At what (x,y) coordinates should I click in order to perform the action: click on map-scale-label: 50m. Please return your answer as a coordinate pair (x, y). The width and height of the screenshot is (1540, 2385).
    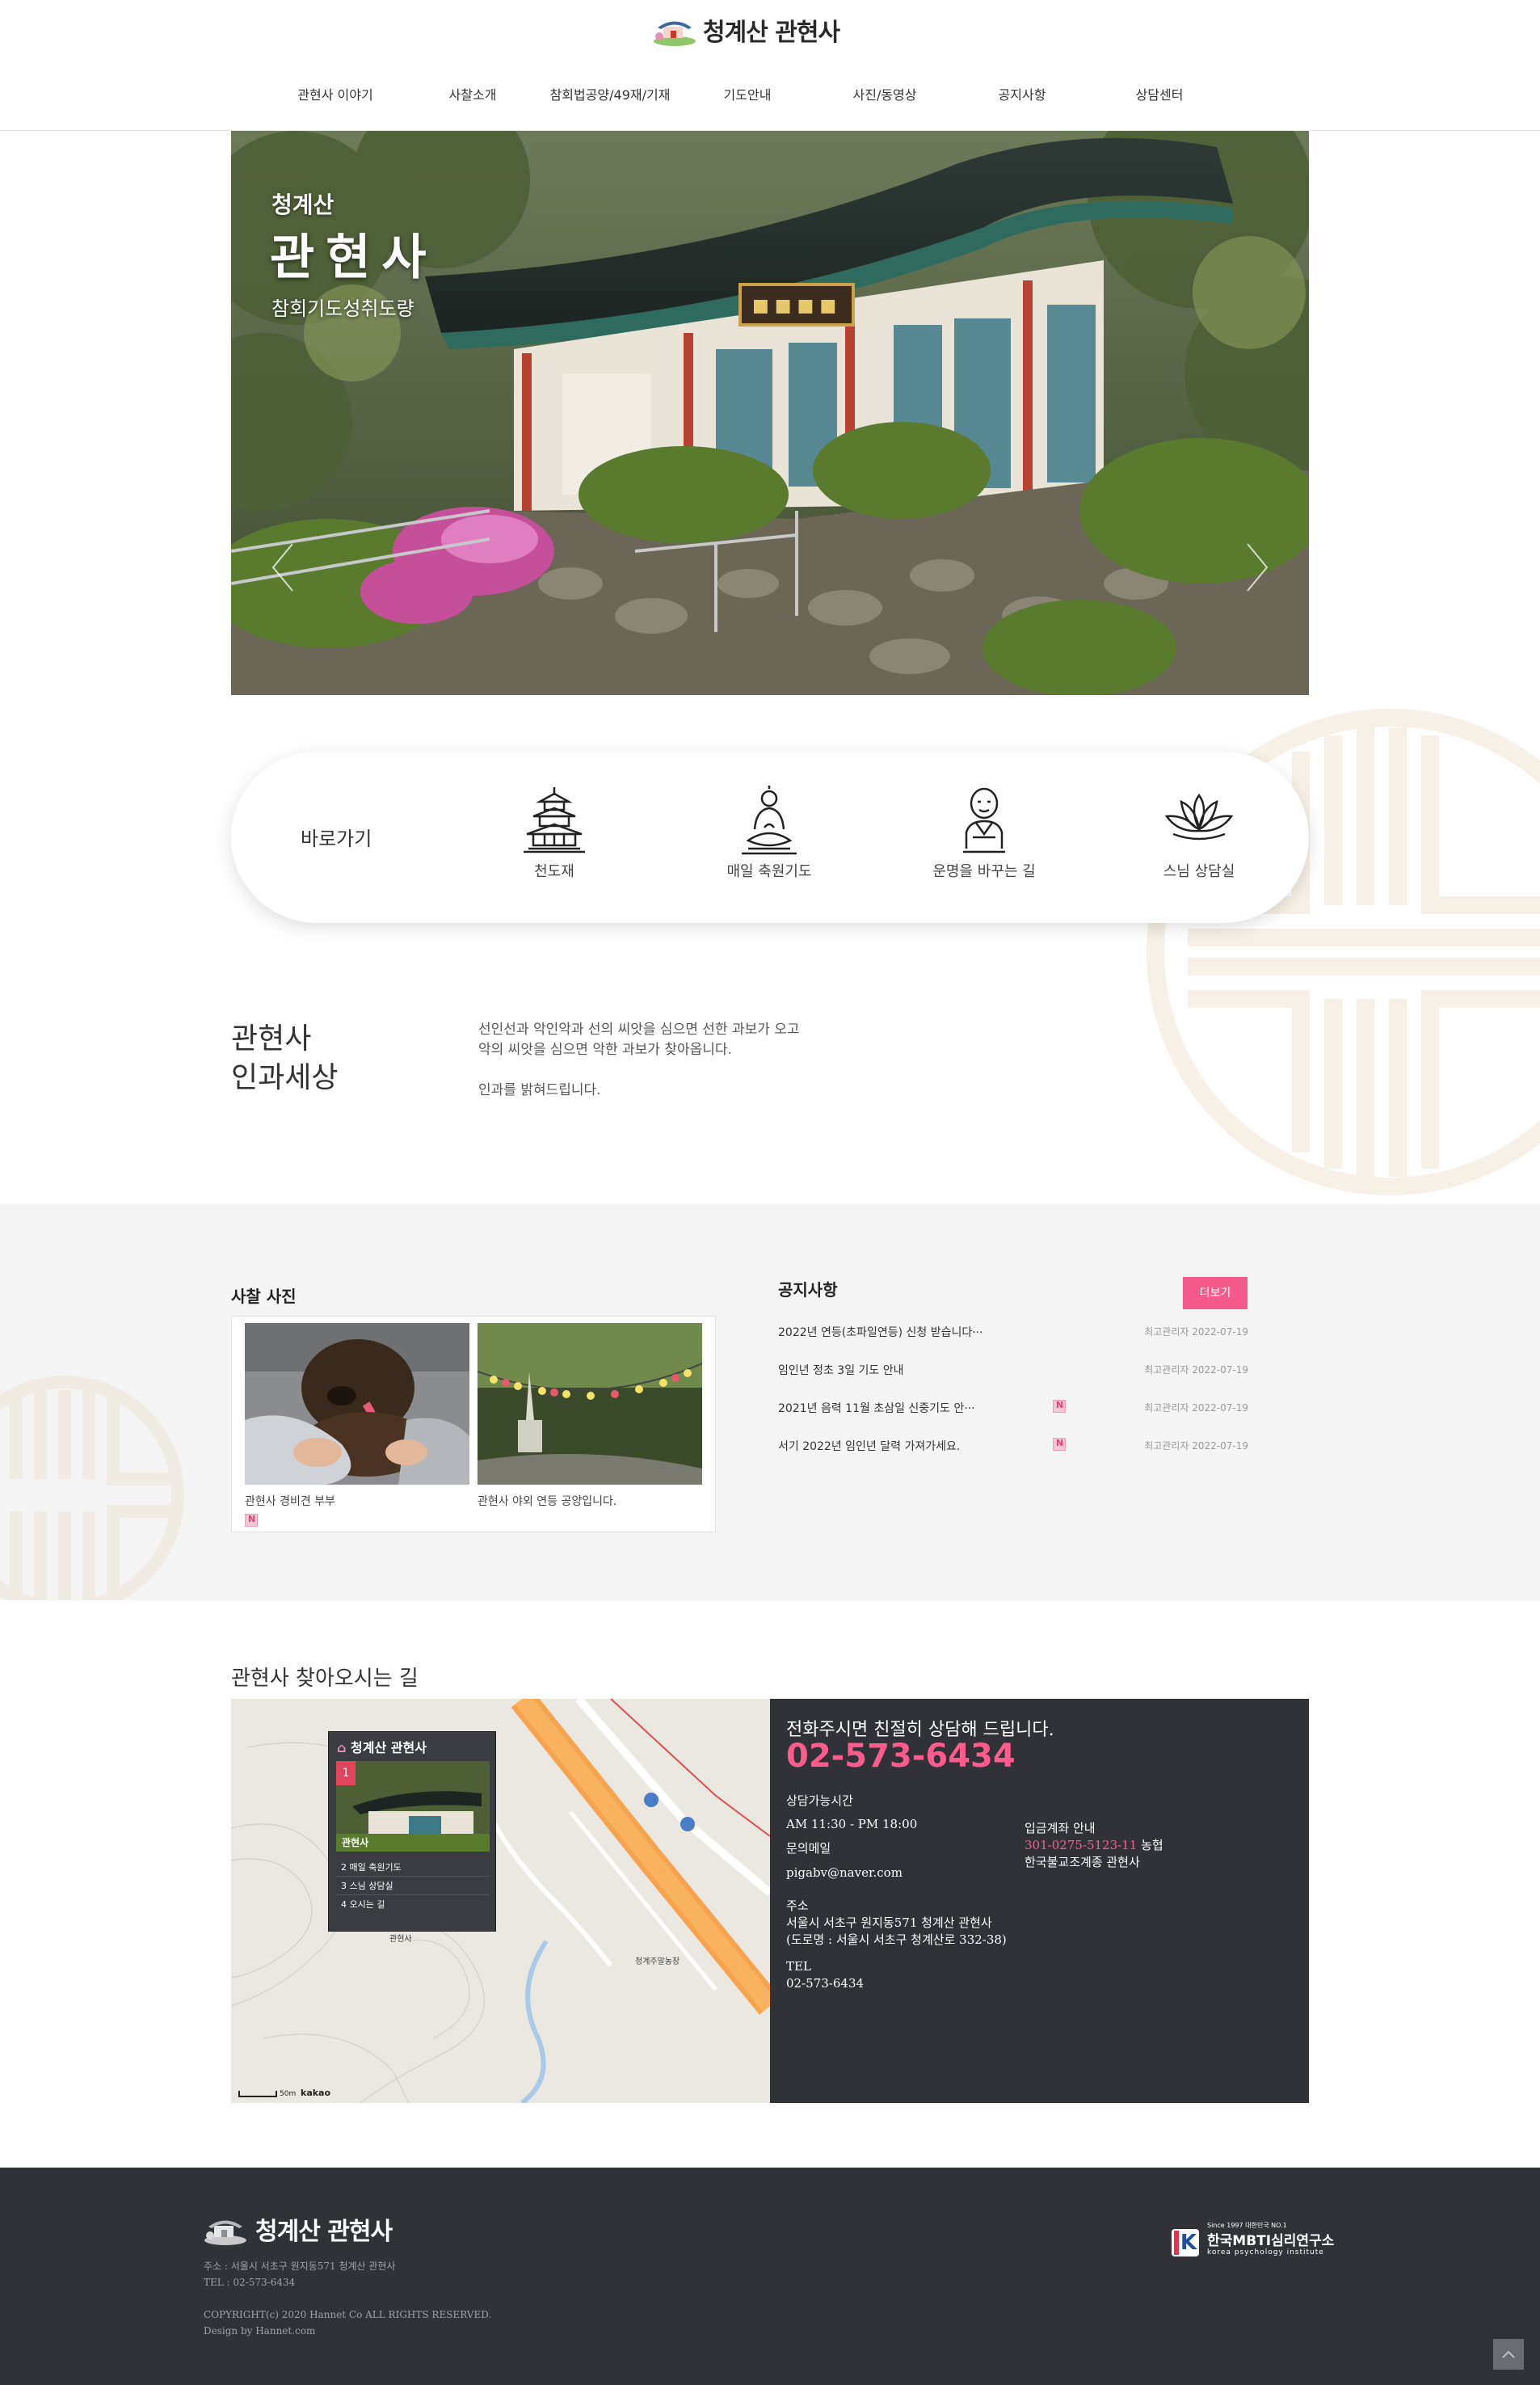
    Looking at the image, I should click on (288, 2094).